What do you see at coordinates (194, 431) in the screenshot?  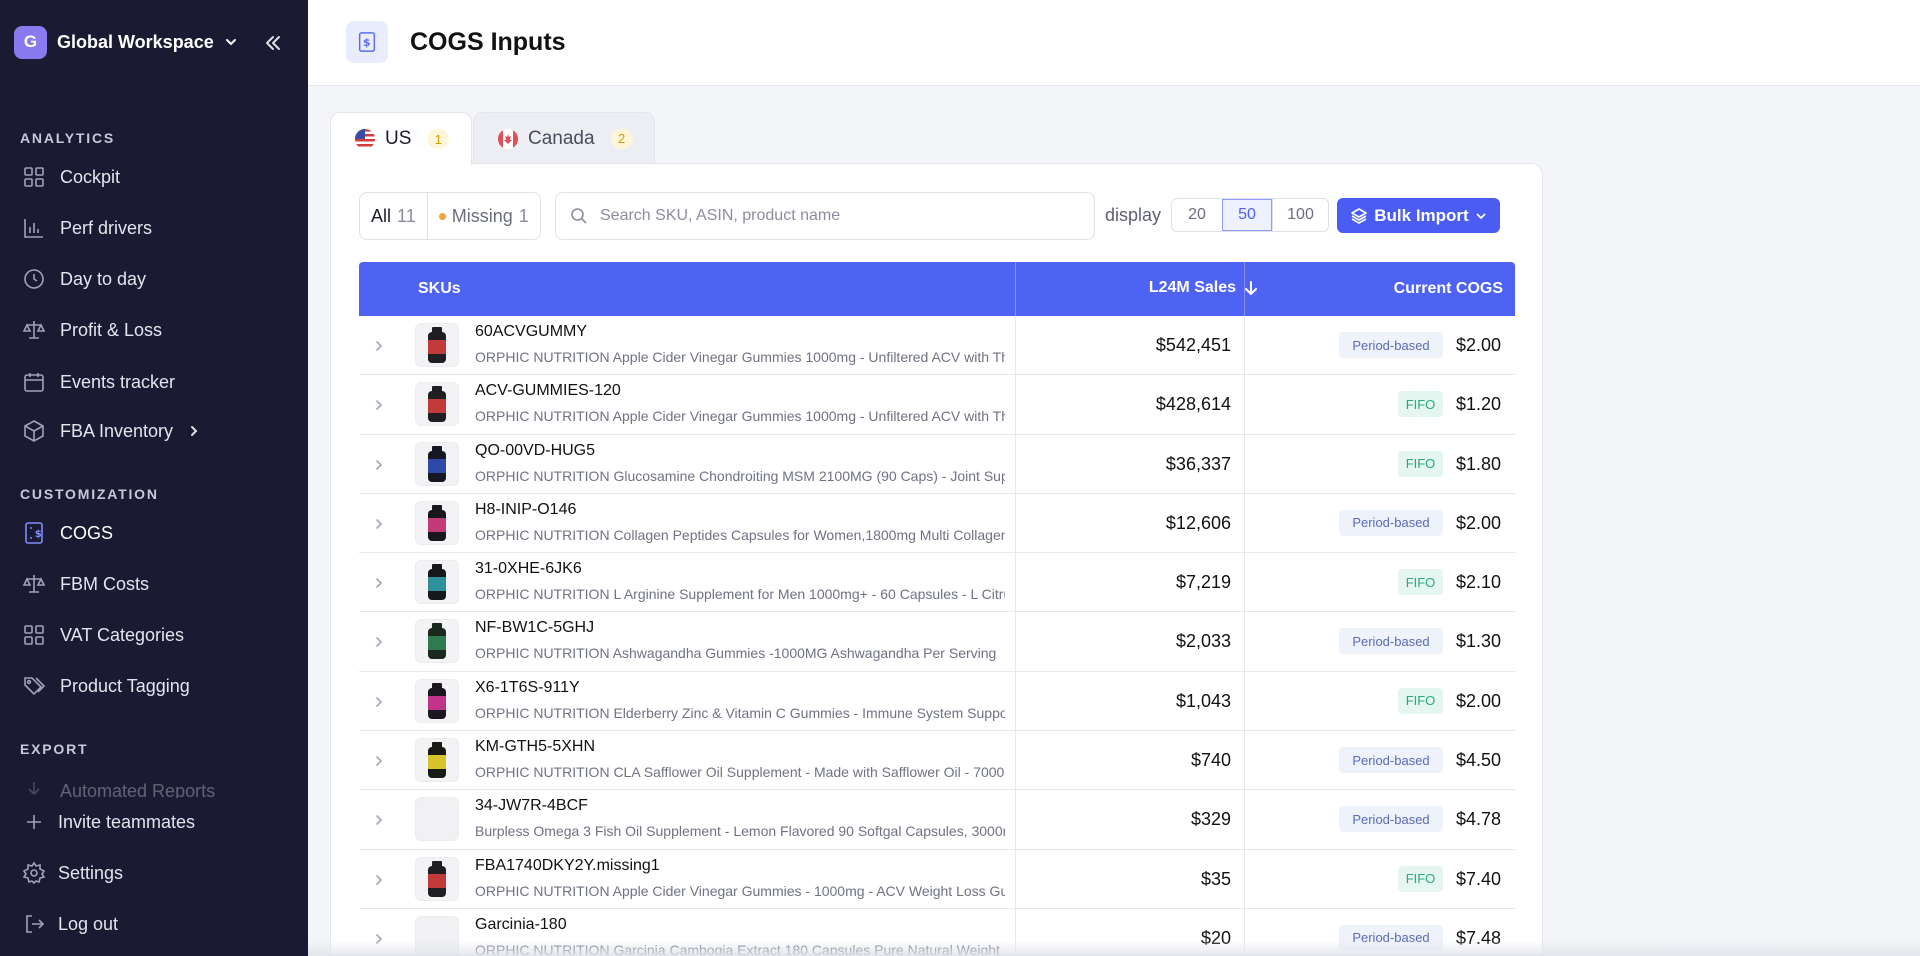 I see `chevron-right-icon` at bounding box center [194, 431].